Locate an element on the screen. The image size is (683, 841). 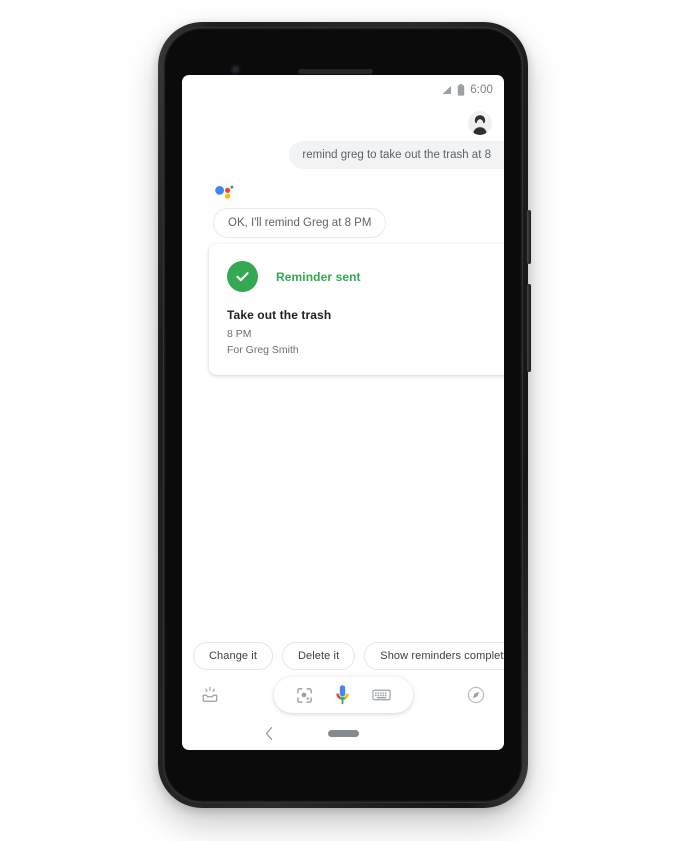
suggestion-chip-change-it: Change it is located at coordinates (233, 656).